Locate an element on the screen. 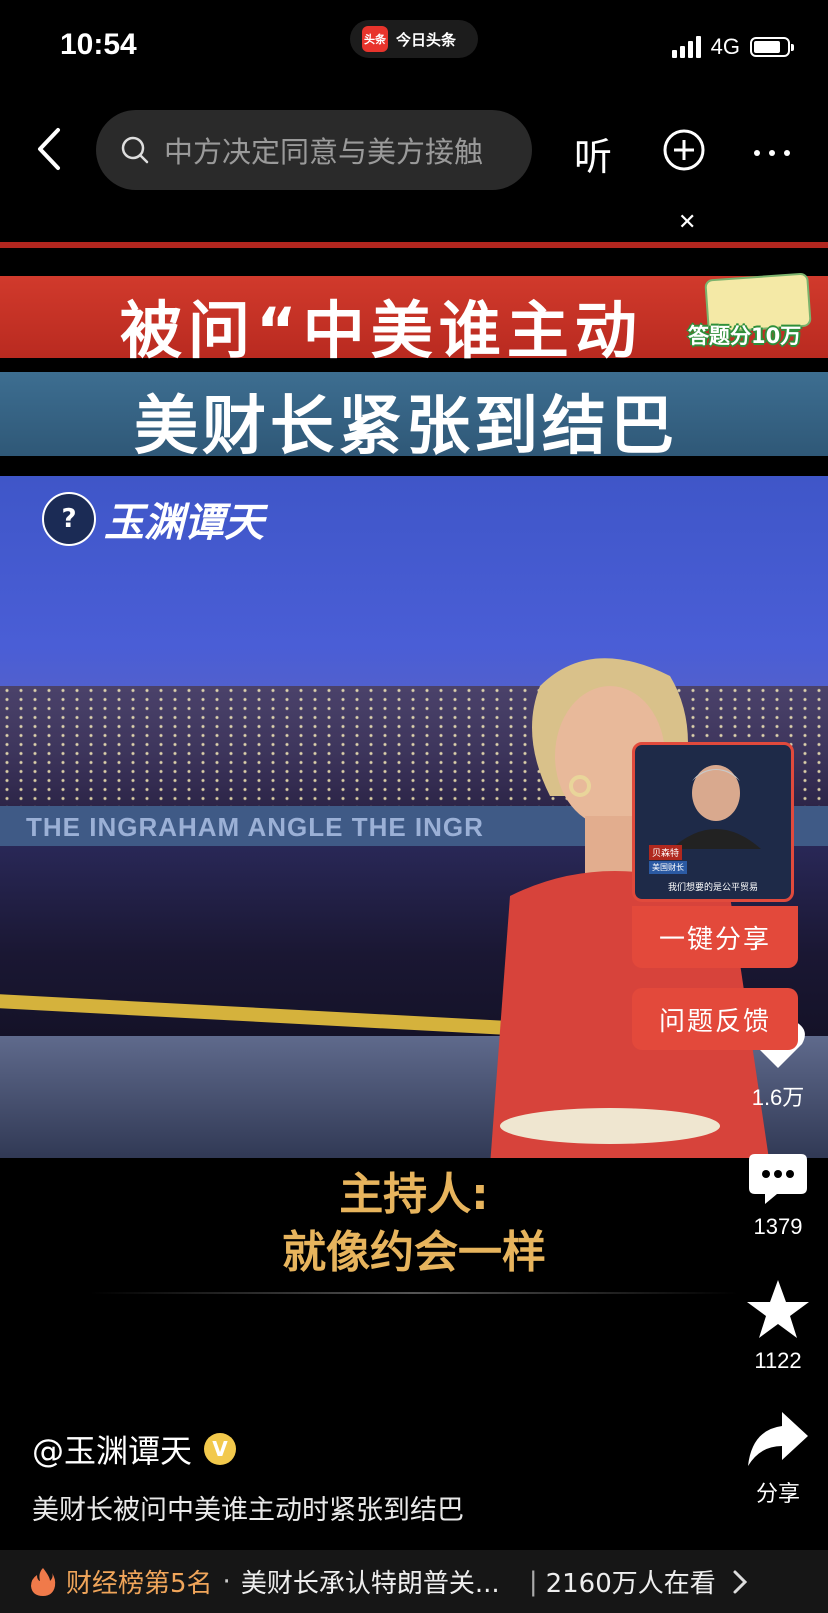 The image size is (828, 1613). comment-count: 1379 is located at coordinates (778, 1226).